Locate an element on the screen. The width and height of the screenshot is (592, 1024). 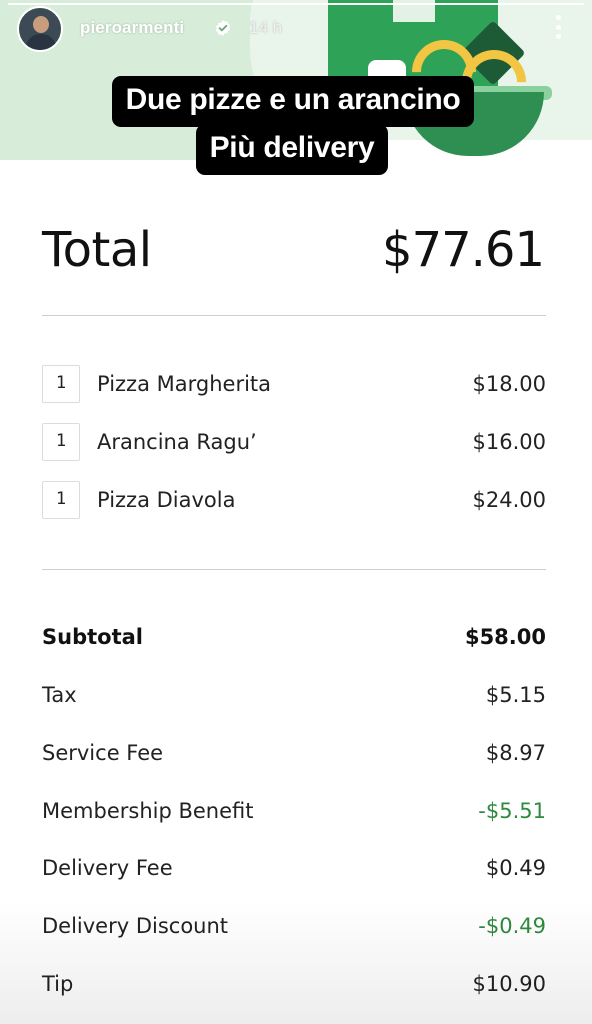
summary-value: $0.49 is located at coordinates (515, 868).